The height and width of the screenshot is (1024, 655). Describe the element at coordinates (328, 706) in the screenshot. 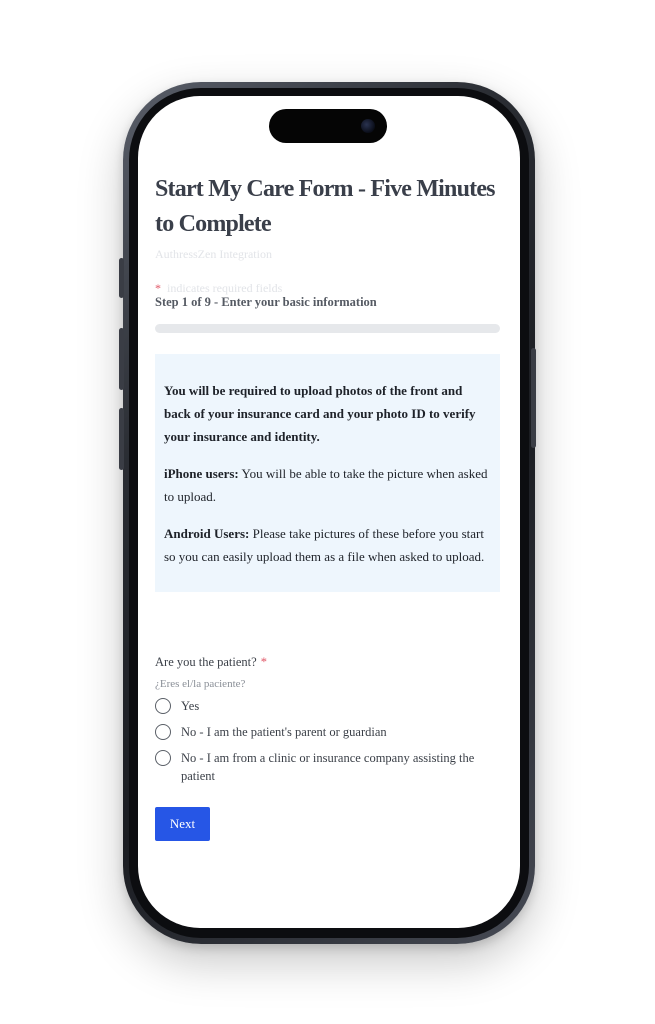

I see `radio-option-yes: Yes` at that location.